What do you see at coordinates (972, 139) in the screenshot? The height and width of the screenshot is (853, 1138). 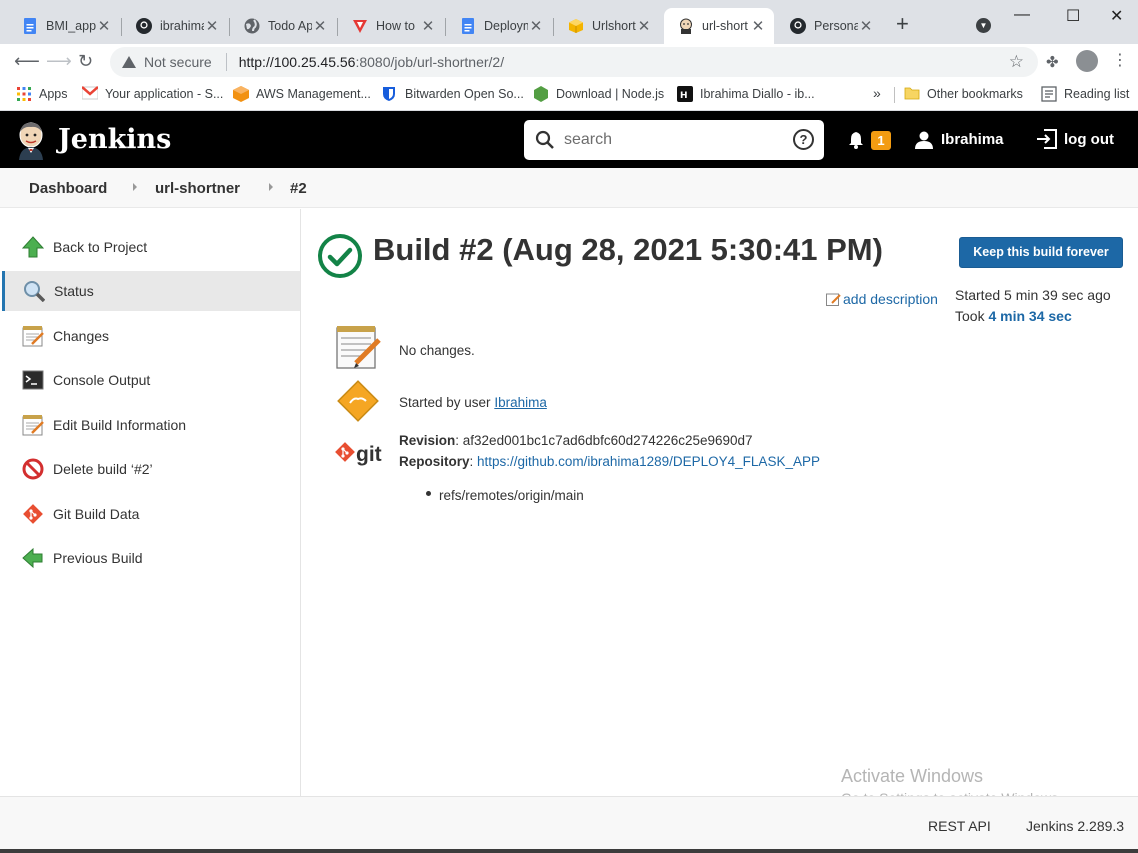 I see `username-link: Ibrahima` at bounding box center [972, 139].